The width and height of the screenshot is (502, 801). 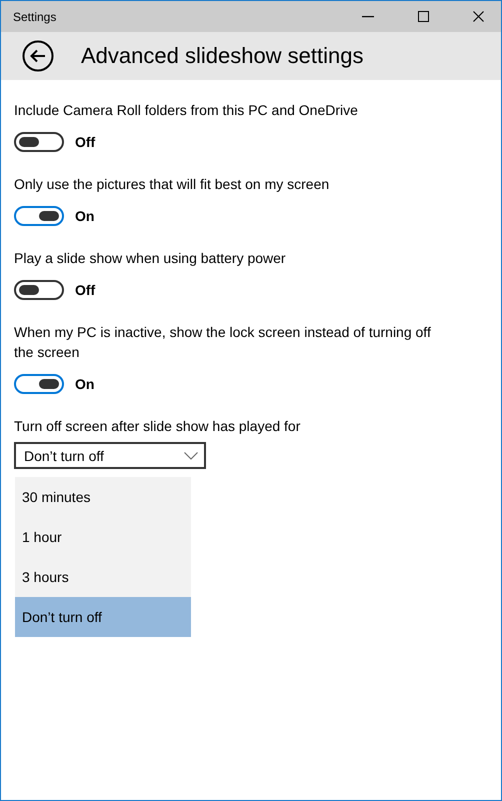 What do you see at coordinates (186, 110) in the screenshot?
I see `setting-label: Include Camera Roll folders from this PC and OneDrive` at bounding box center [186, 110].